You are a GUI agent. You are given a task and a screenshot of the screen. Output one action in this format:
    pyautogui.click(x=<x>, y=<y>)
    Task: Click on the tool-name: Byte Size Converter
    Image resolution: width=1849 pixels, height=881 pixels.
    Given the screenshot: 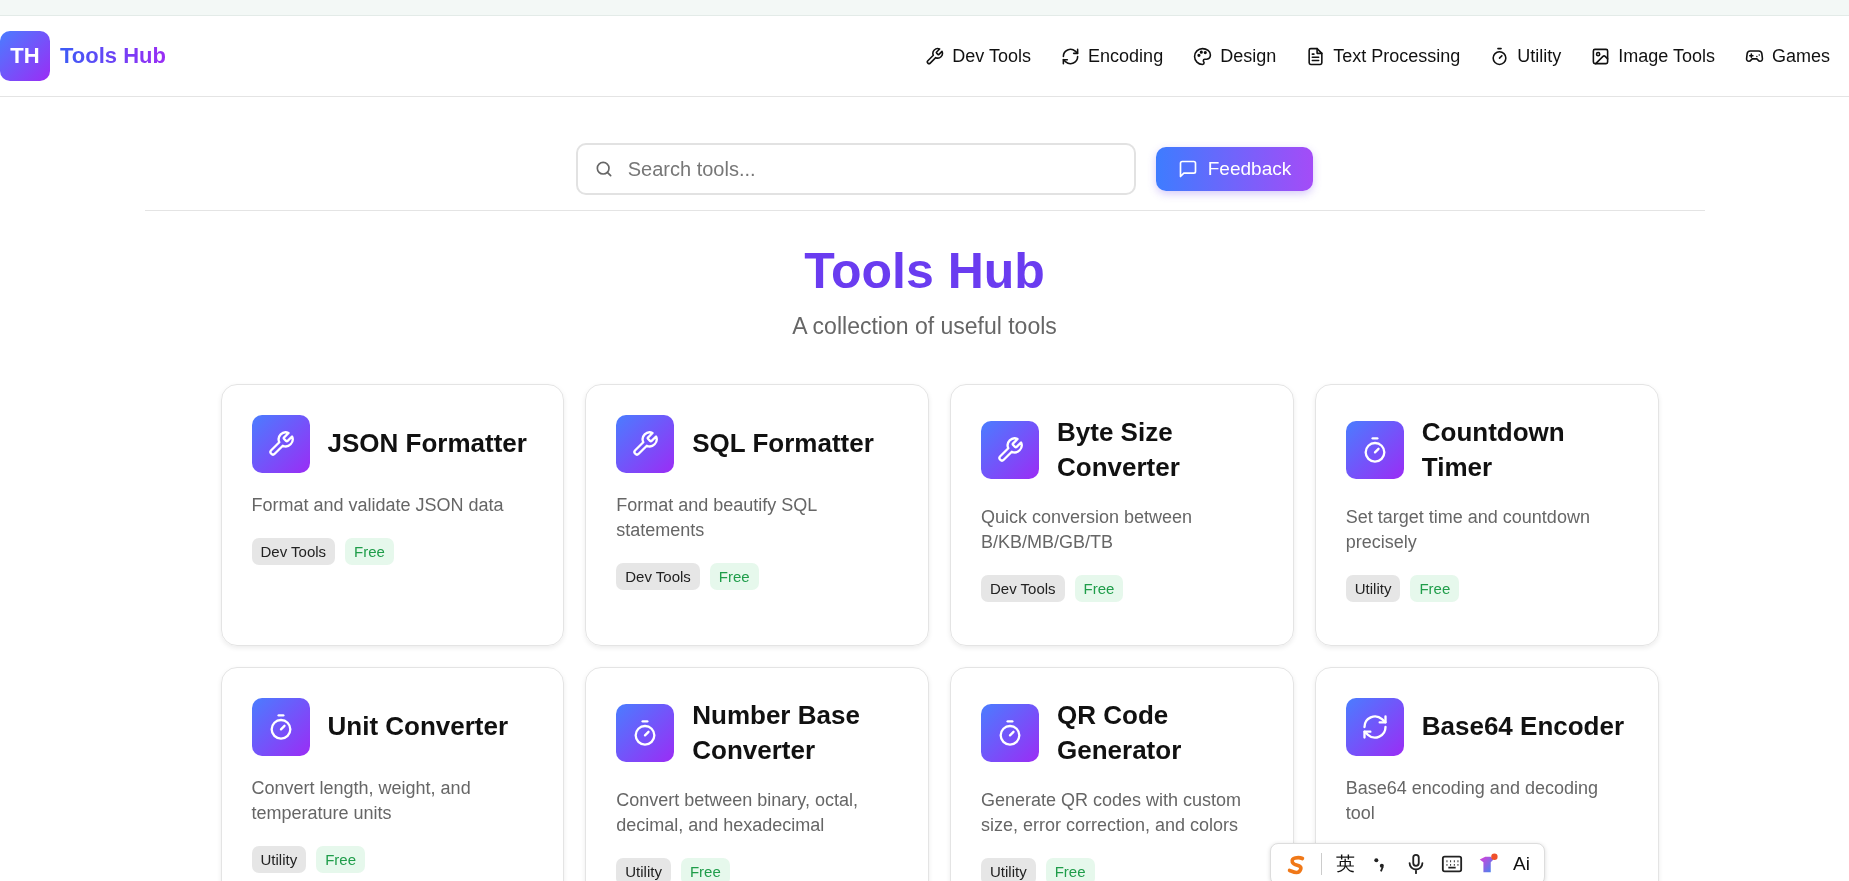 What is the action you would take?
    pyautogui.click(x=1119, y=449)
    